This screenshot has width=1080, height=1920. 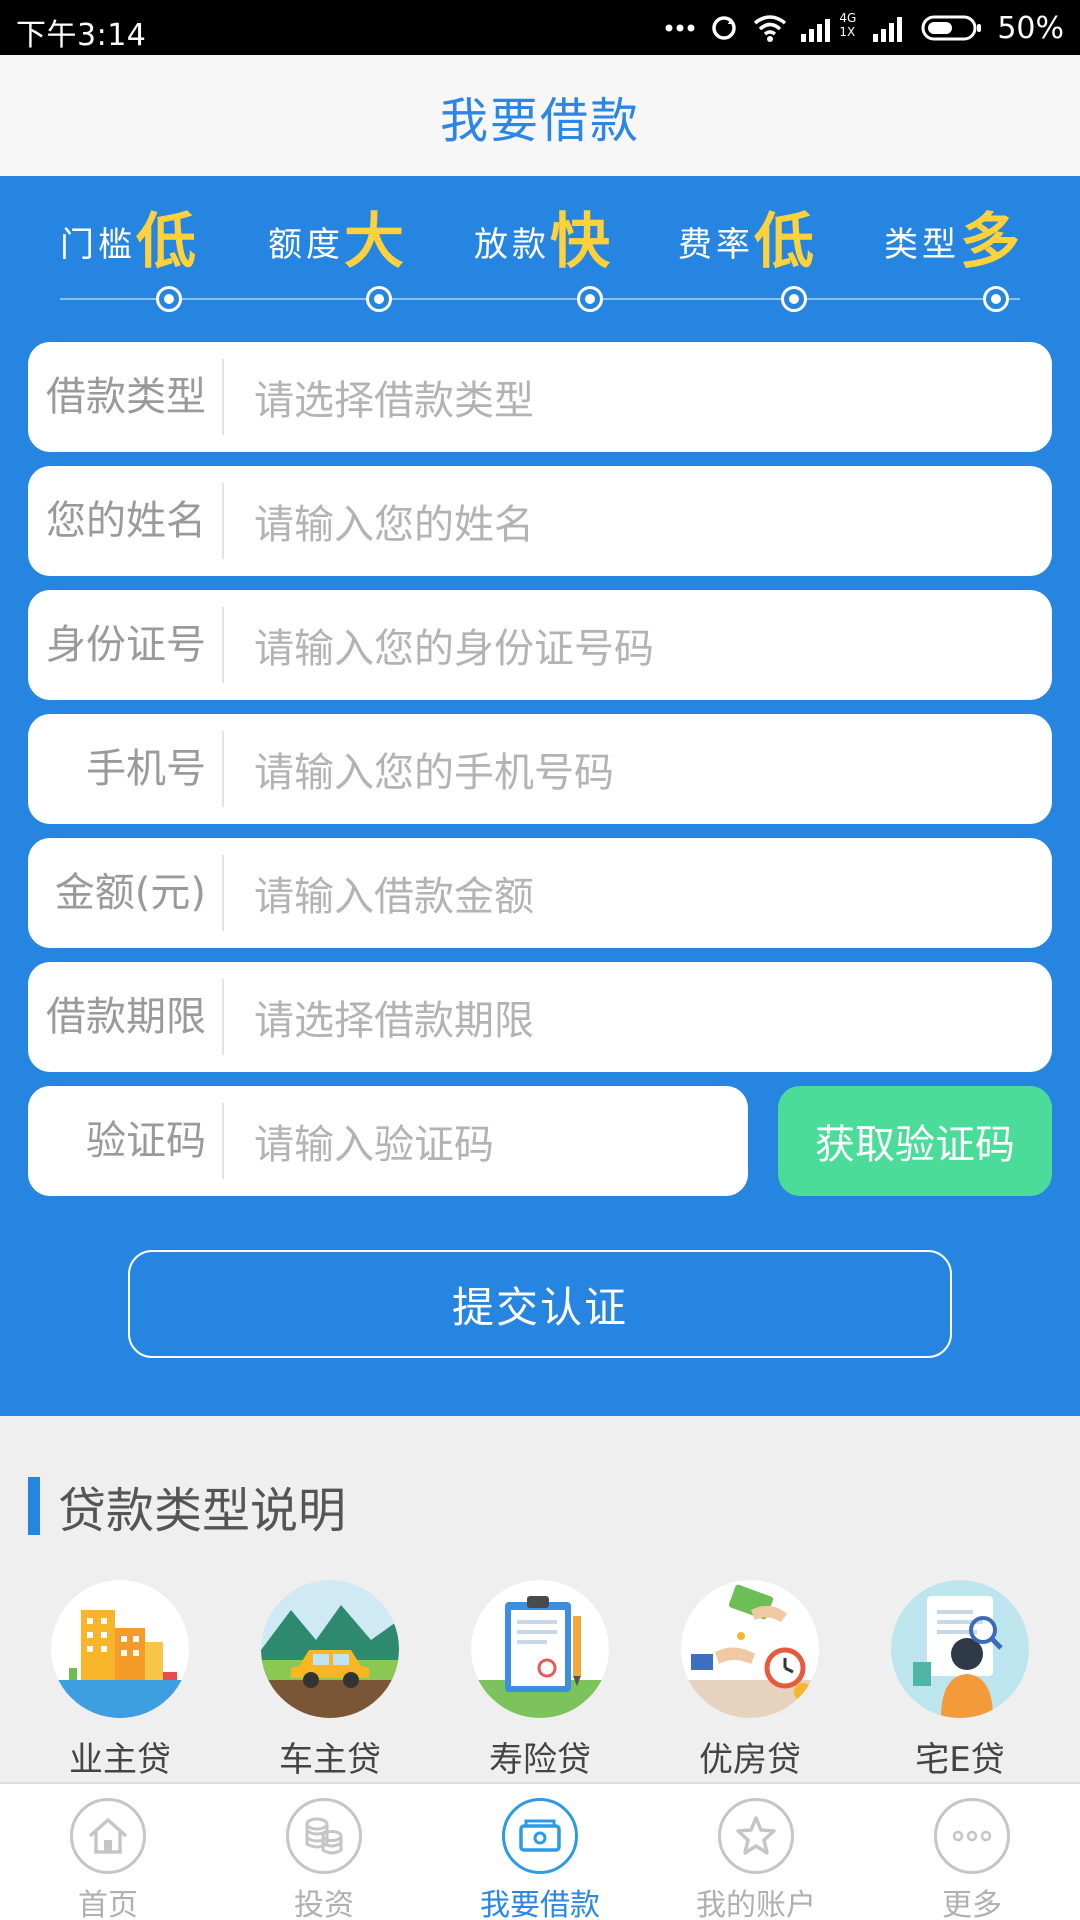 I want to click on tab-label: 我的账户, so click(x=756, y=1904).